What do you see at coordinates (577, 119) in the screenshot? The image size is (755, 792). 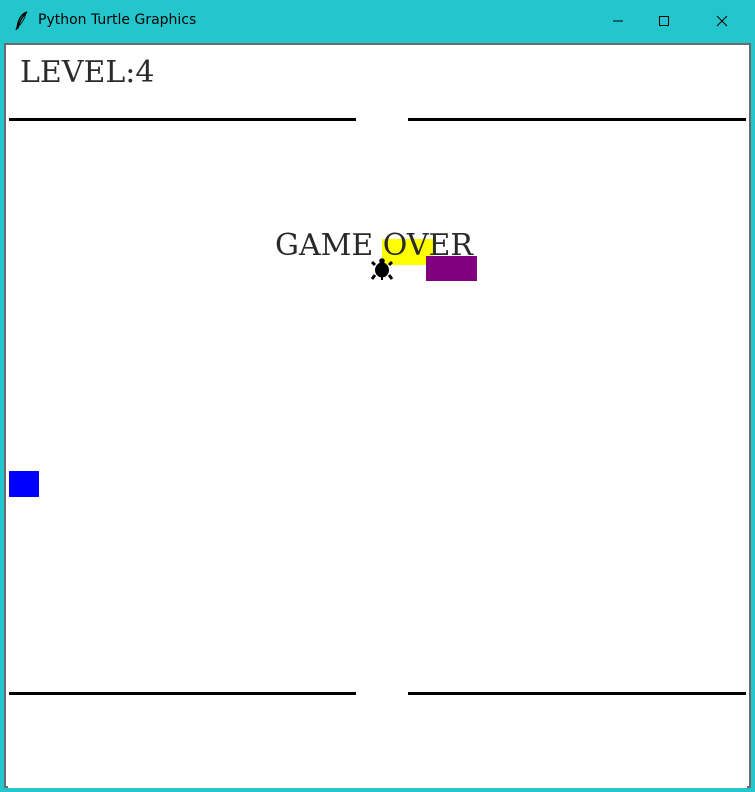 I see `top-wall-right` at bounding box center [577, 119].